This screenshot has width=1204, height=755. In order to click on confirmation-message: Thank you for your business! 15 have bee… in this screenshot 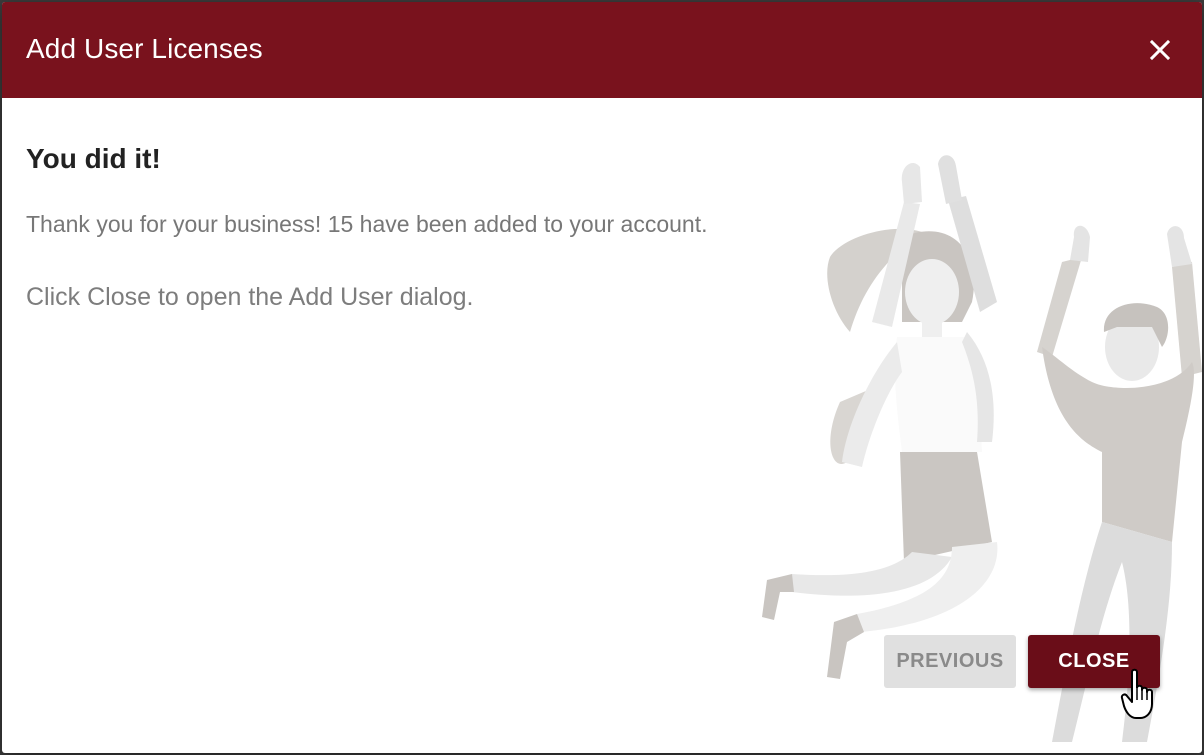, I will do `click(367, 224)`.